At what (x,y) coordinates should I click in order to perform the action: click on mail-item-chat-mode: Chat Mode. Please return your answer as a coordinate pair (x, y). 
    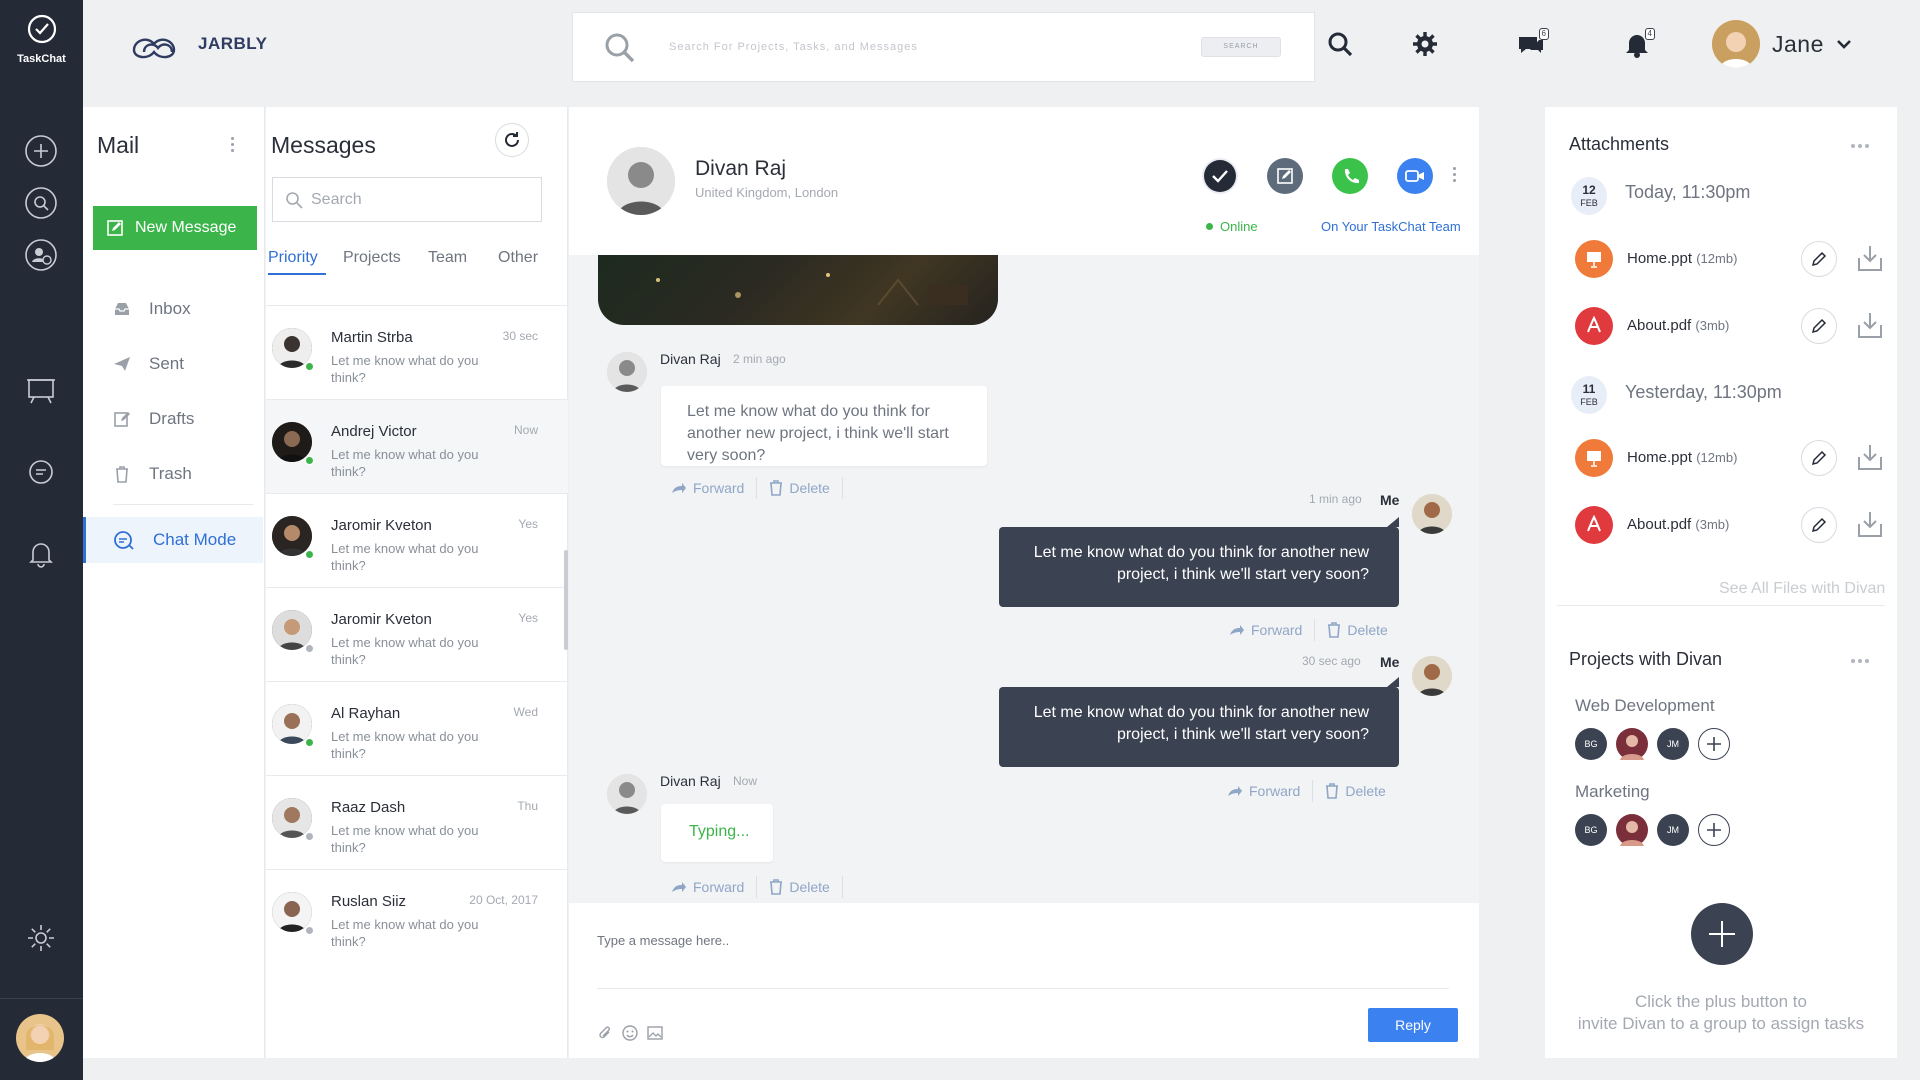
    Looking at the image, I should click on (173, 540).